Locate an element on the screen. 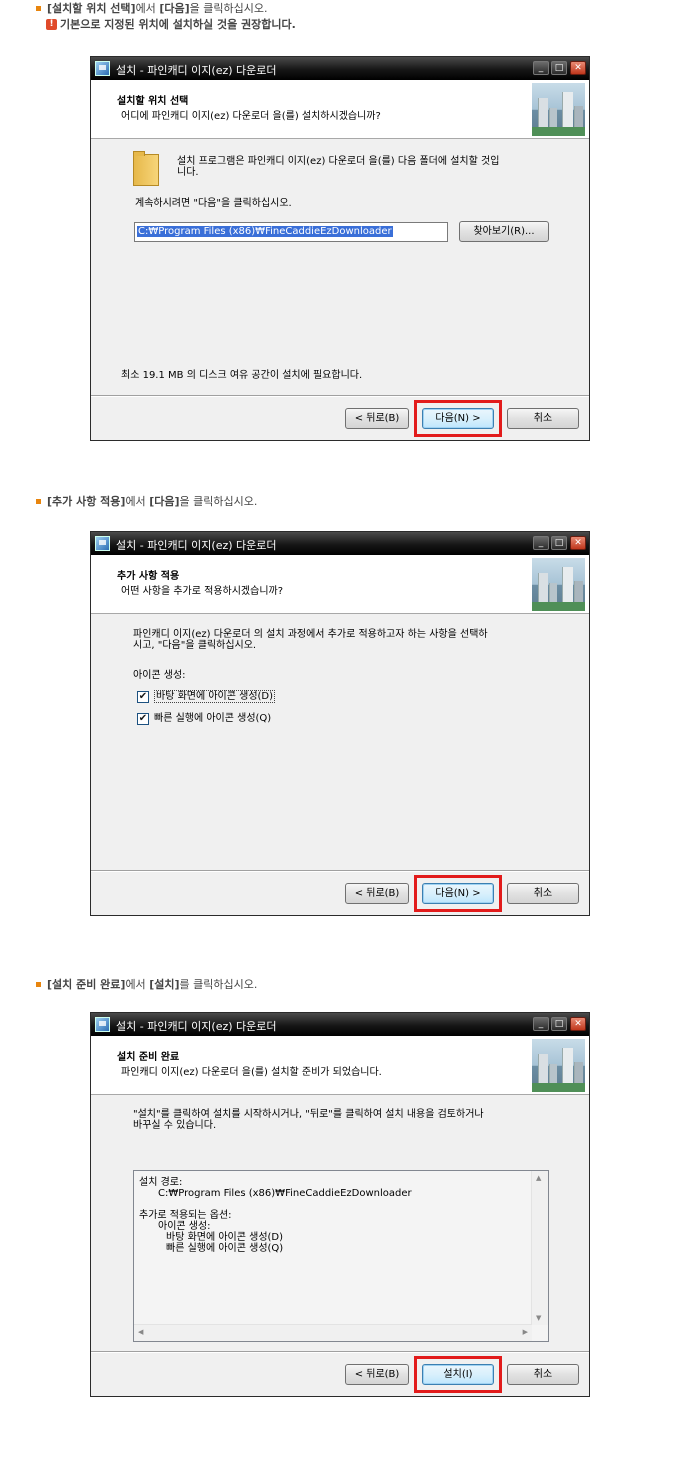 Image resolution: width=682 pixels, height=1458 pixels. header-title: 추가 사항 적용 is located at coordinates (148, 576).